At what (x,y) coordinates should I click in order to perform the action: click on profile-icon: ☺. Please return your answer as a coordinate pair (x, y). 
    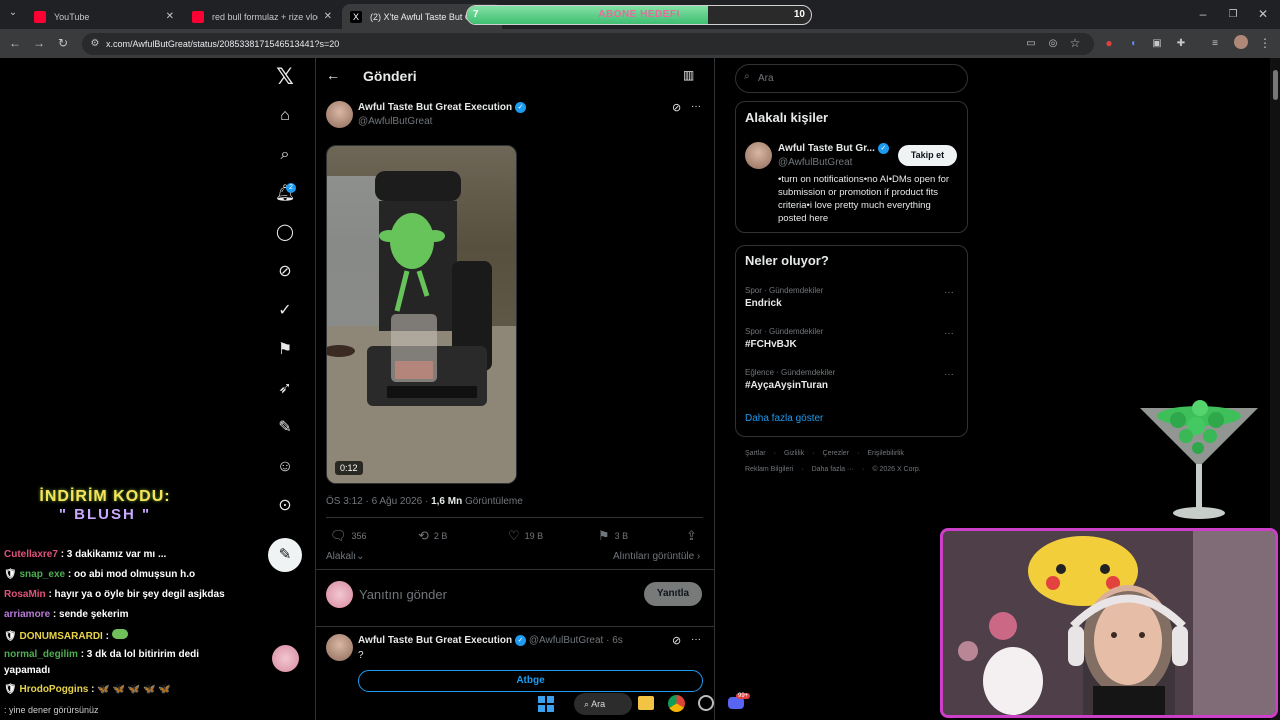
    Looking at the image, I should click on (285, 467).